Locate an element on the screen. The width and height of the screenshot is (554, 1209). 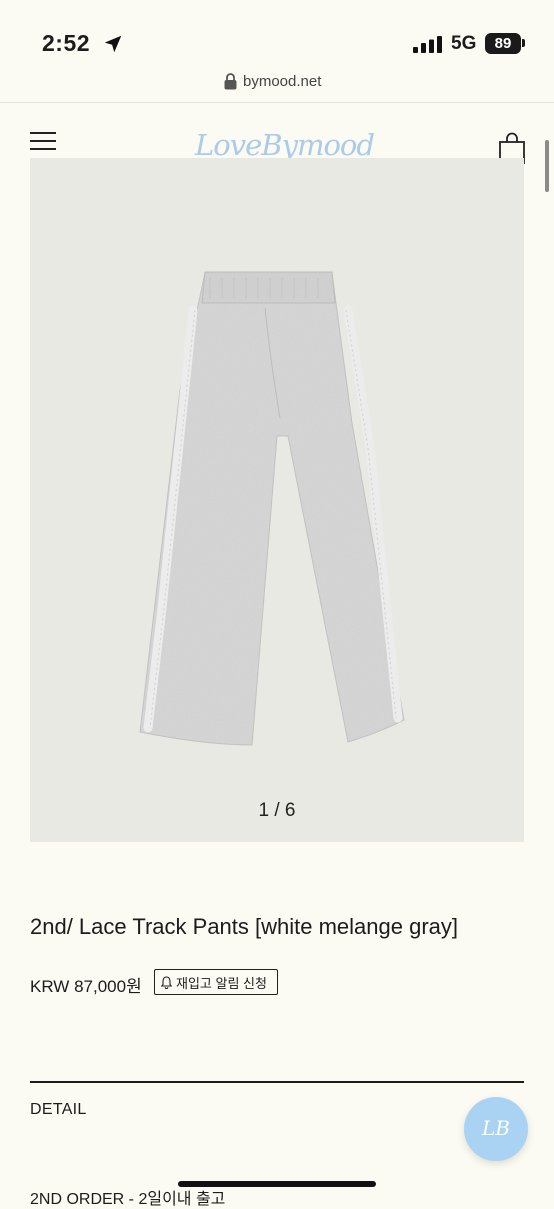
url-divider is located at coordinates (277, 102).